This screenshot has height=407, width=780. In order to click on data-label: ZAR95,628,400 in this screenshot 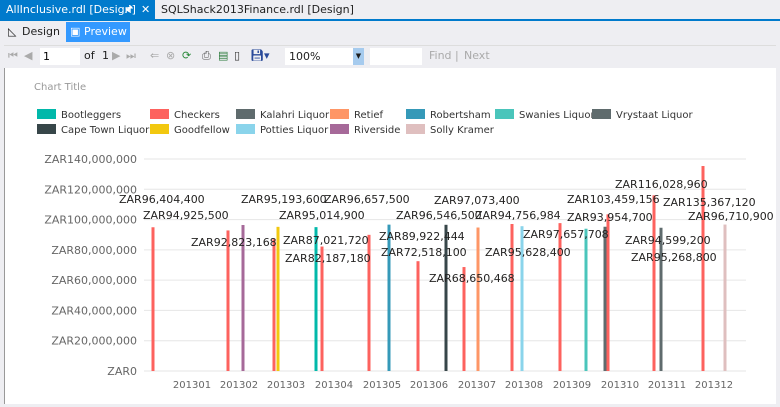, I will do `click(528, 252)`.